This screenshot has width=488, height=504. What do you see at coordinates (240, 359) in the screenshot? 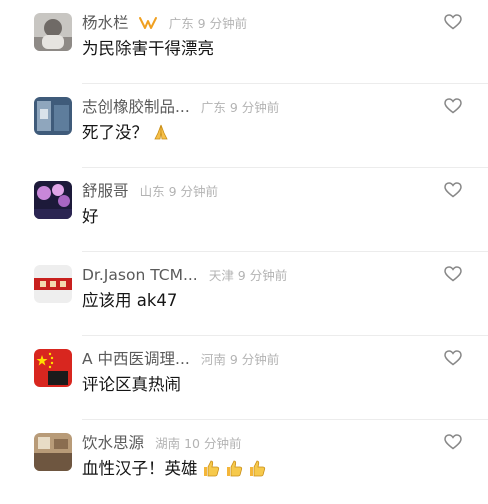
I see `comment-meta: 河南 9 分钟前` at bounding box center [240, 359].